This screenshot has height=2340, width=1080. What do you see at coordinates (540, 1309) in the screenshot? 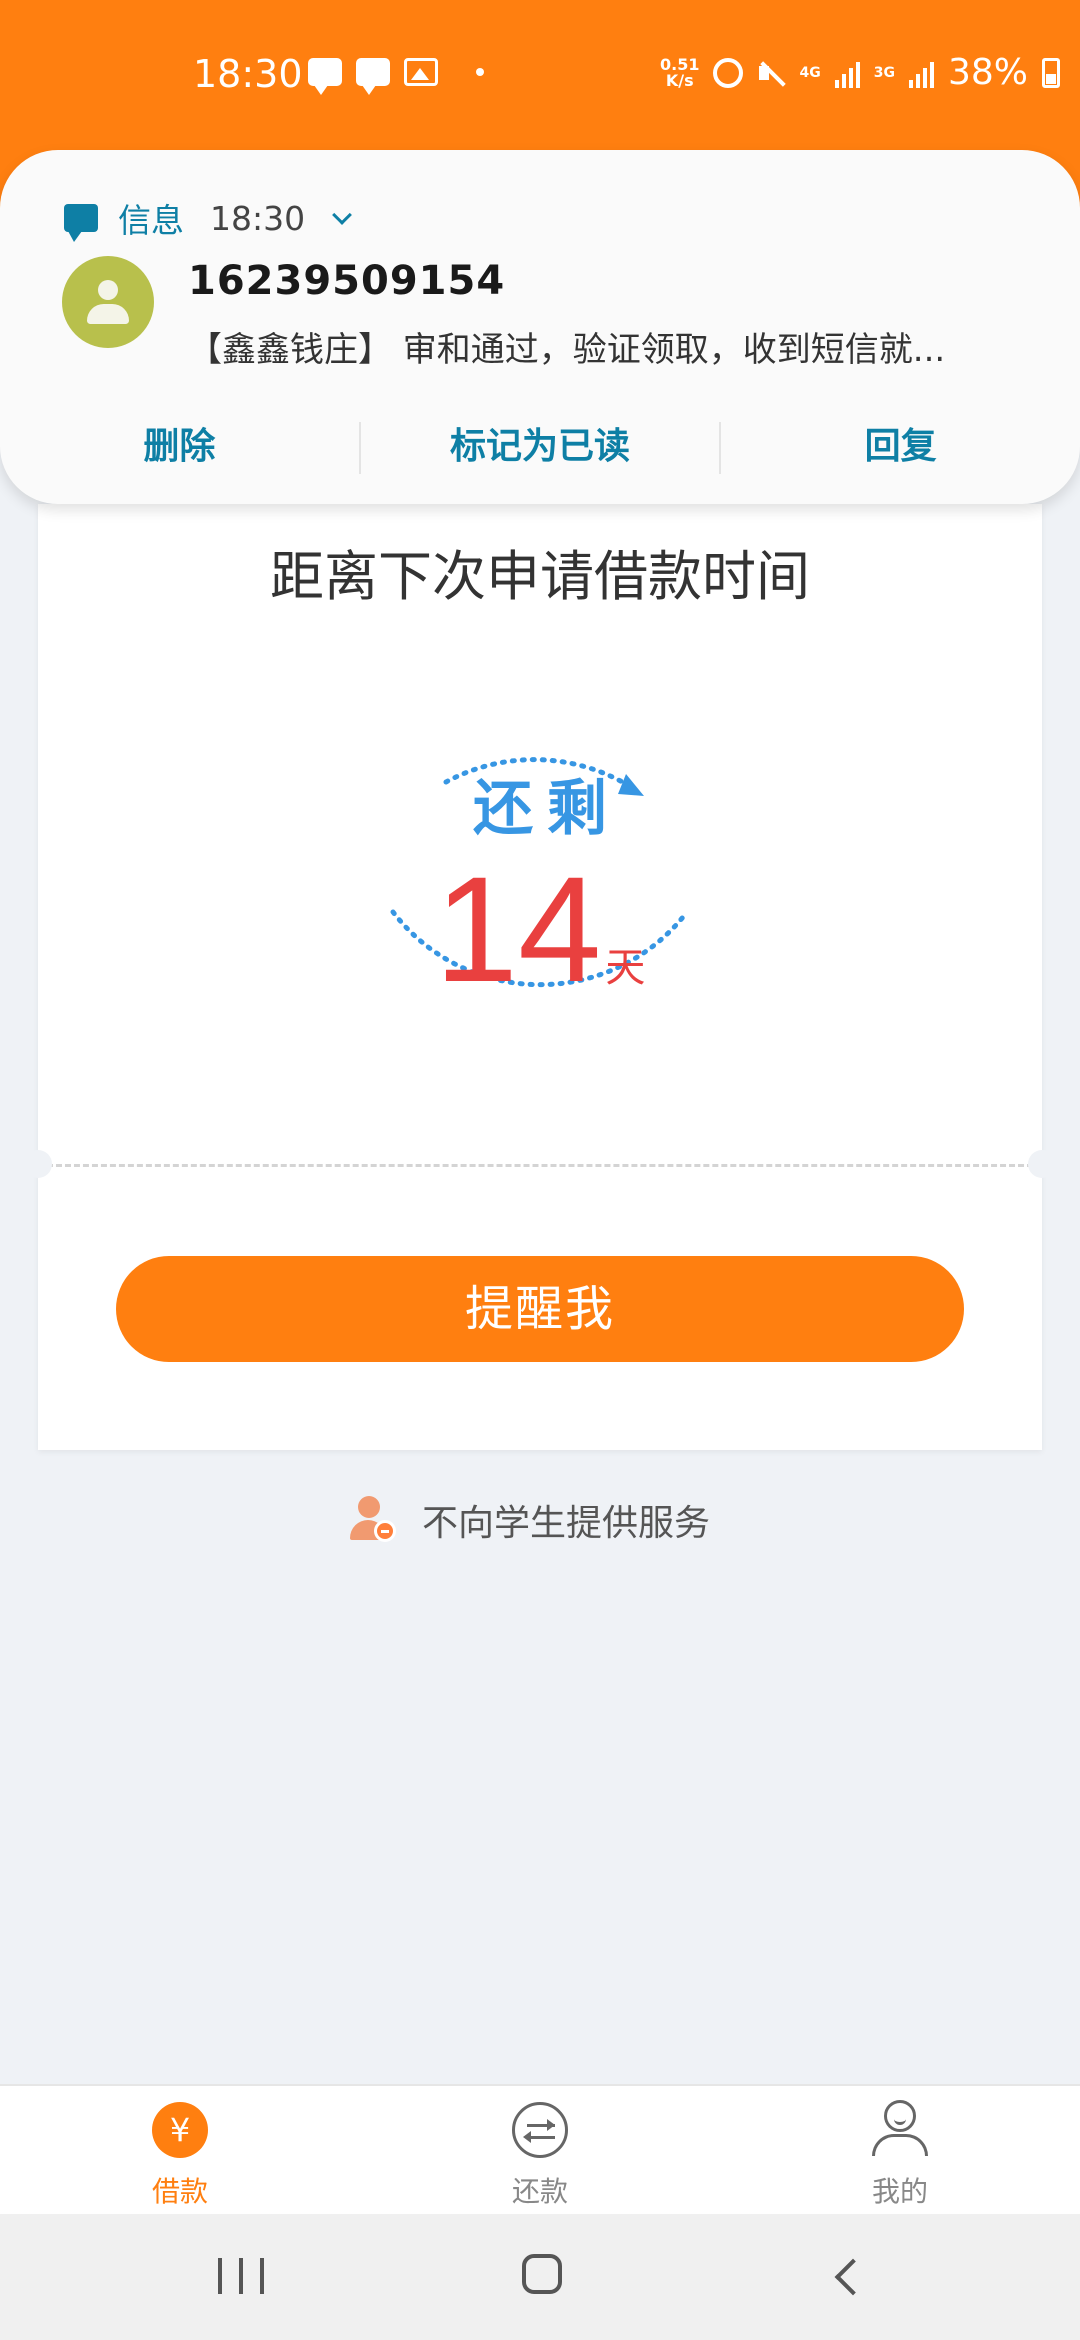
I see `remind-me-button: 提醒我` at bounding box center [540, 1309].